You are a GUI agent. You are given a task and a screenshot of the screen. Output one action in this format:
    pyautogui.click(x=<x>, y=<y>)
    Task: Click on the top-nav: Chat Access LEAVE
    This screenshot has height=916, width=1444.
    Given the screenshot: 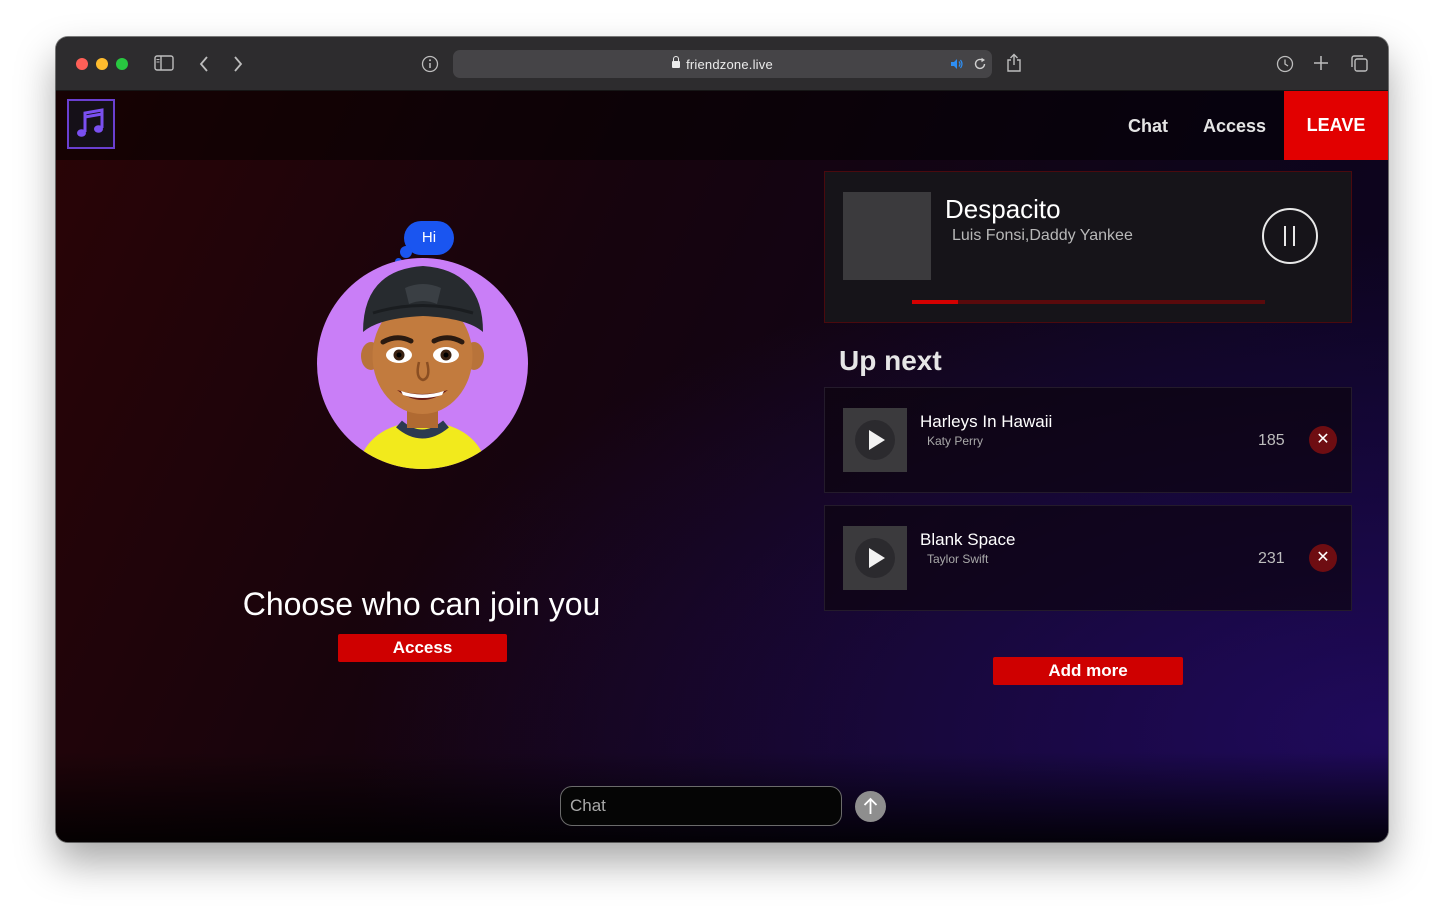 What is the action you would take?
    pyautogui.click(x=722, y=125)
    